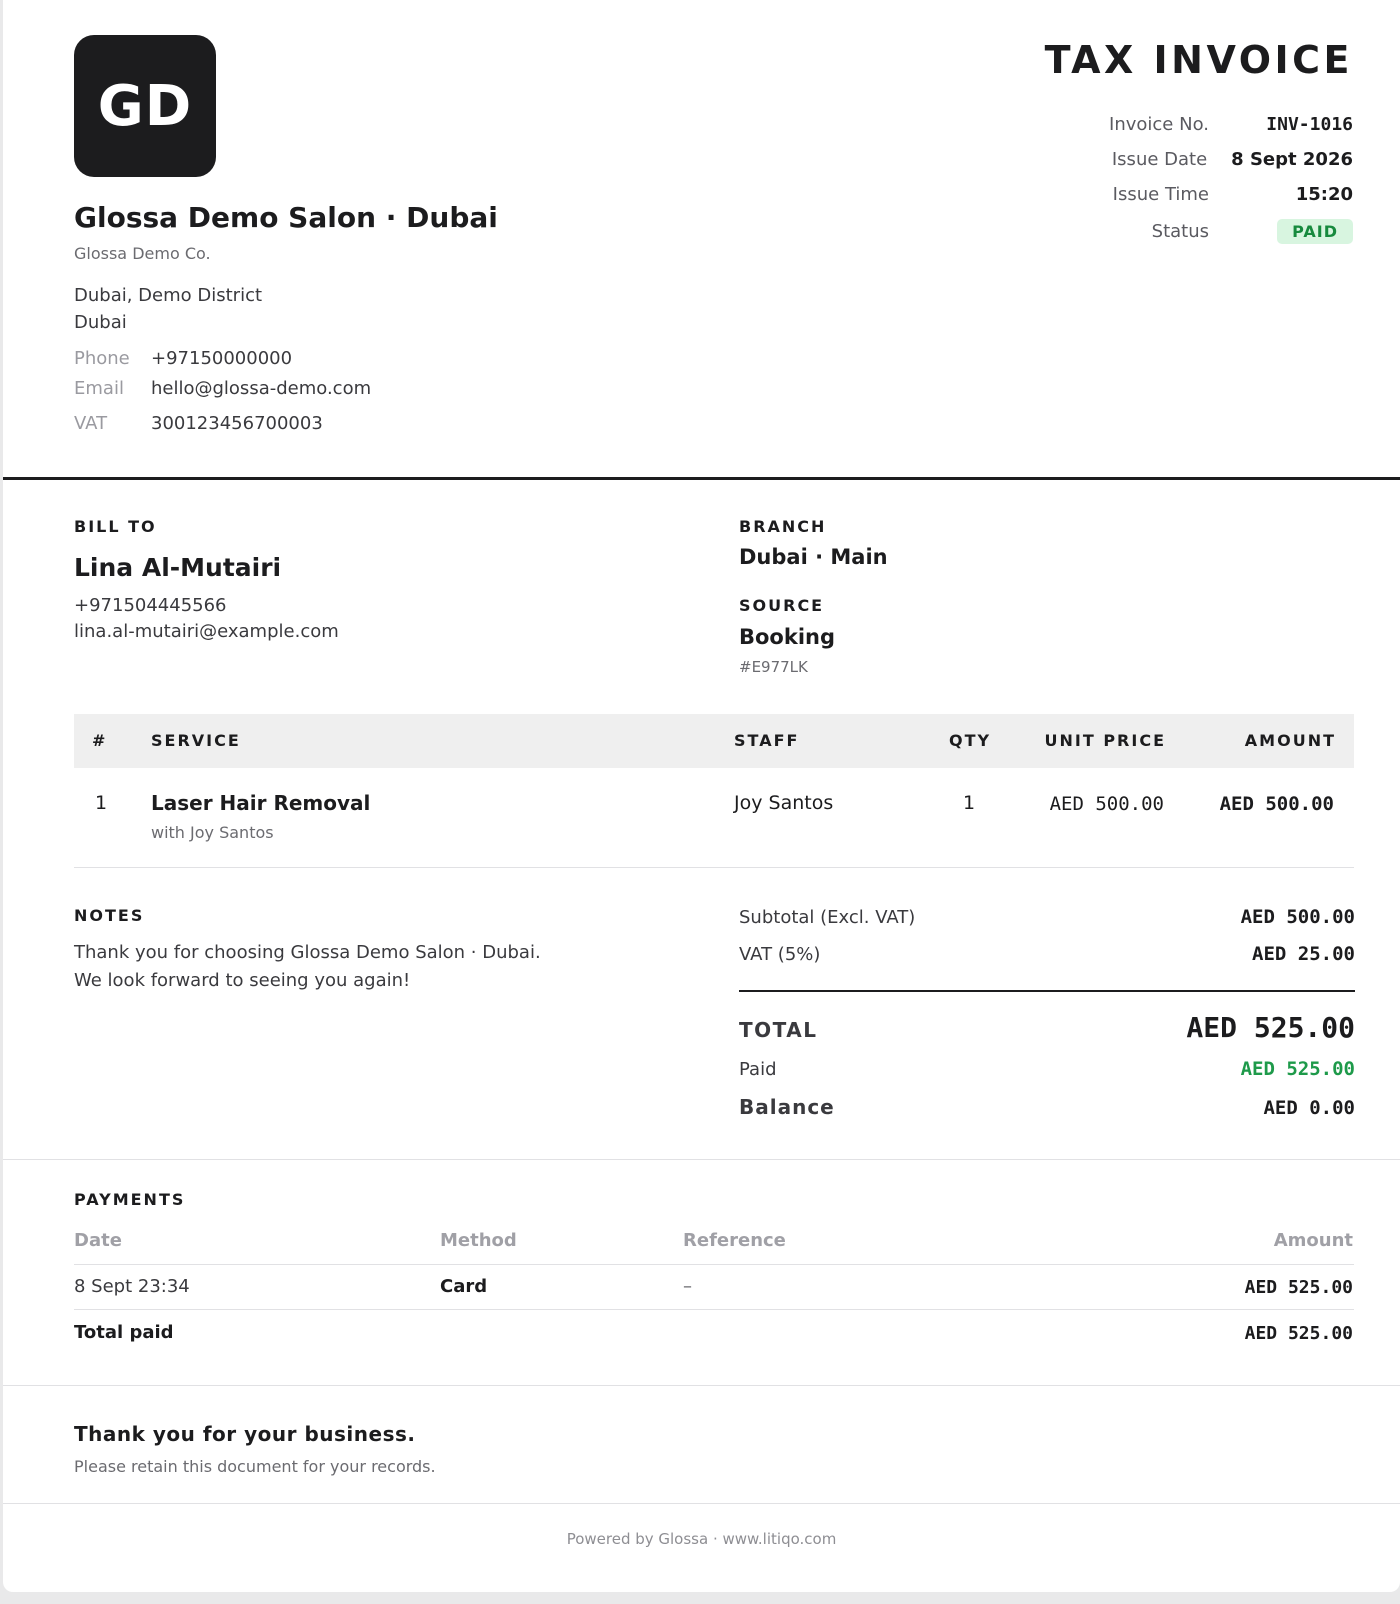 This screenshot has width=1400, height=1604. I want to click on balance-label: Balance, so click(787, 1107).